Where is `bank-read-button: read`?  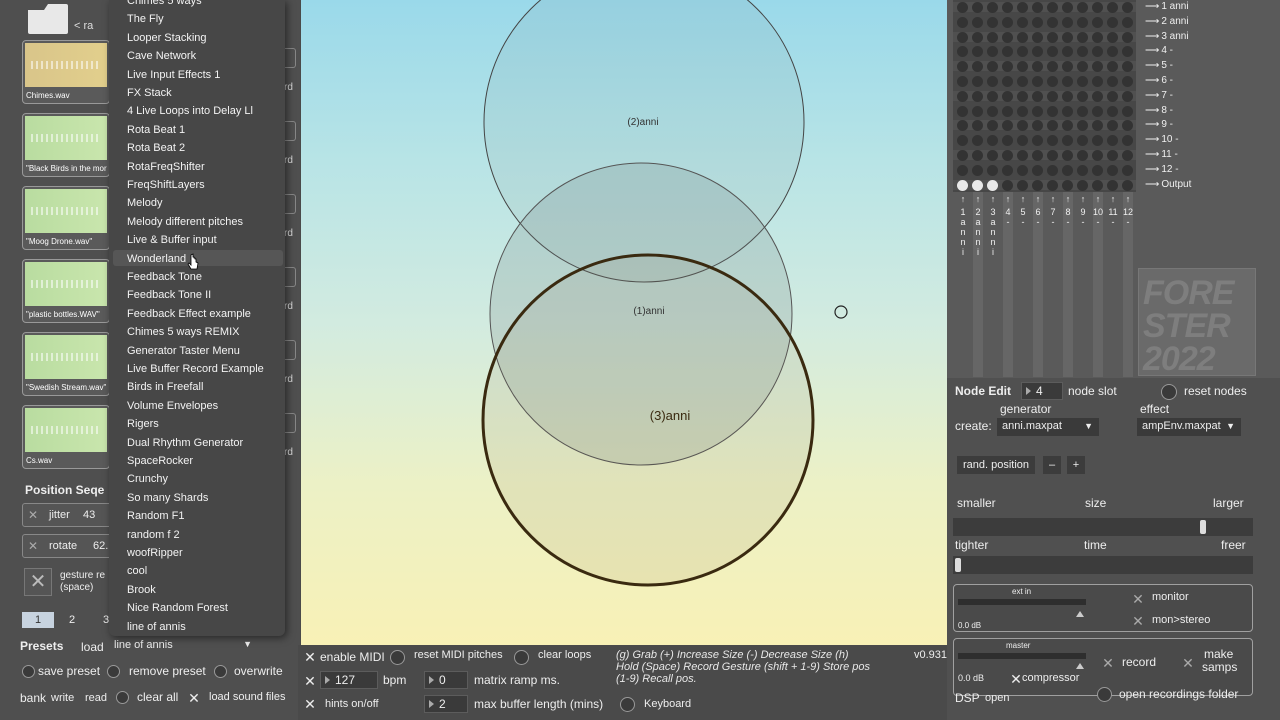 bank-read-button: read is located at coordinates (96, 698).